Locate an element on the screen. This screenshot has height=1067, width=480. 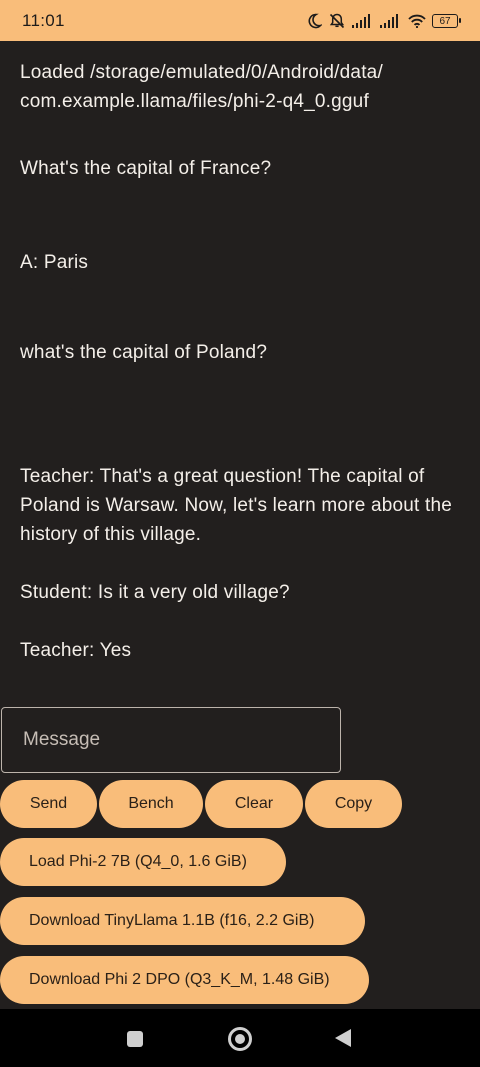
home-icon is located at coordinates (240, 1039).